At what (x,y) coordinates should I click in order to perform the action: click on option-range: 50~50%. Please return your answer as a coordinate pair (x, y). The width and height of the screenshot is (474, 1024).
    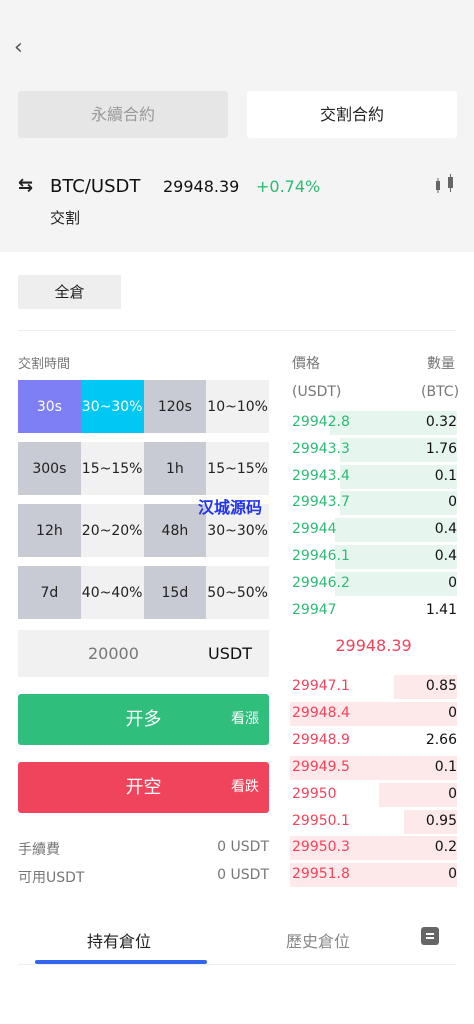
    Looking at the image, I should click on (237, 592).